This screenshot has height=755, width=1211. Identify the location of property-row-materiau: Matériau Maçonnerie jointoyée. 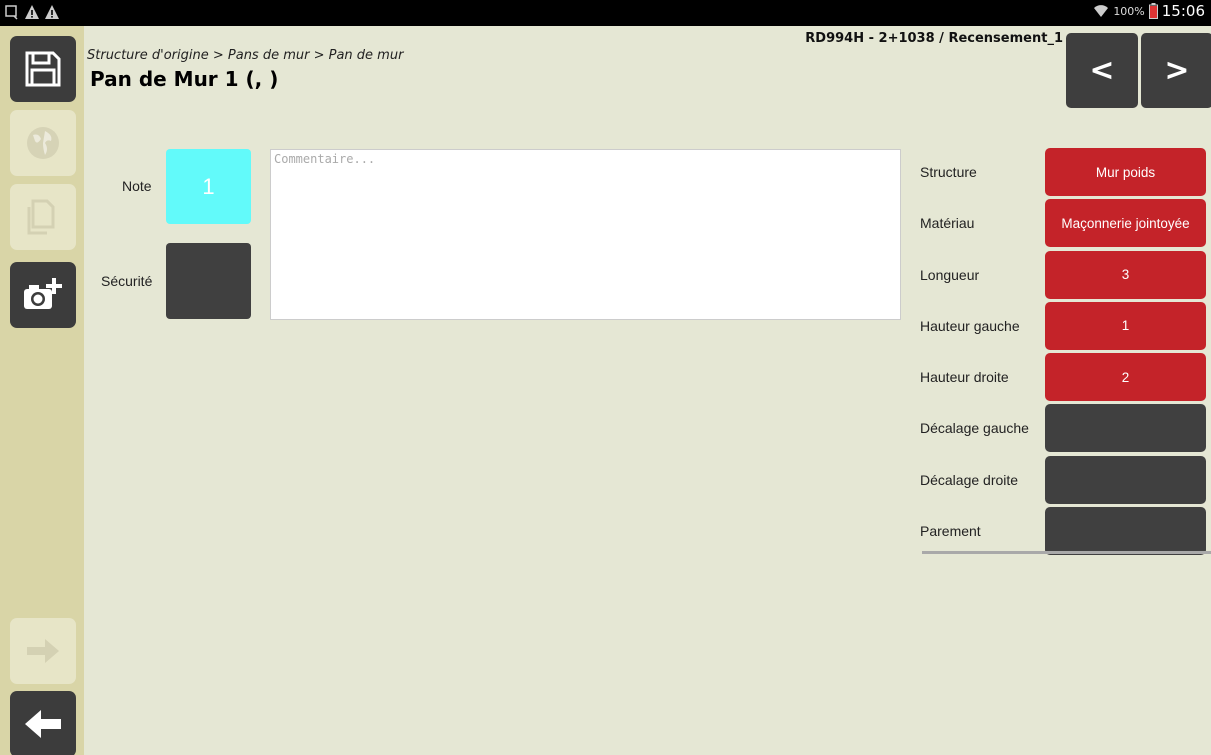
(1060, 224).